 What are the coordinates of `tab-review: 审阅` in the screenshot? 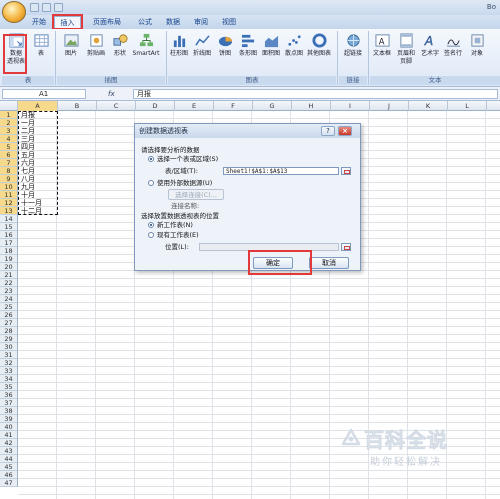 It's located at (201, 22).